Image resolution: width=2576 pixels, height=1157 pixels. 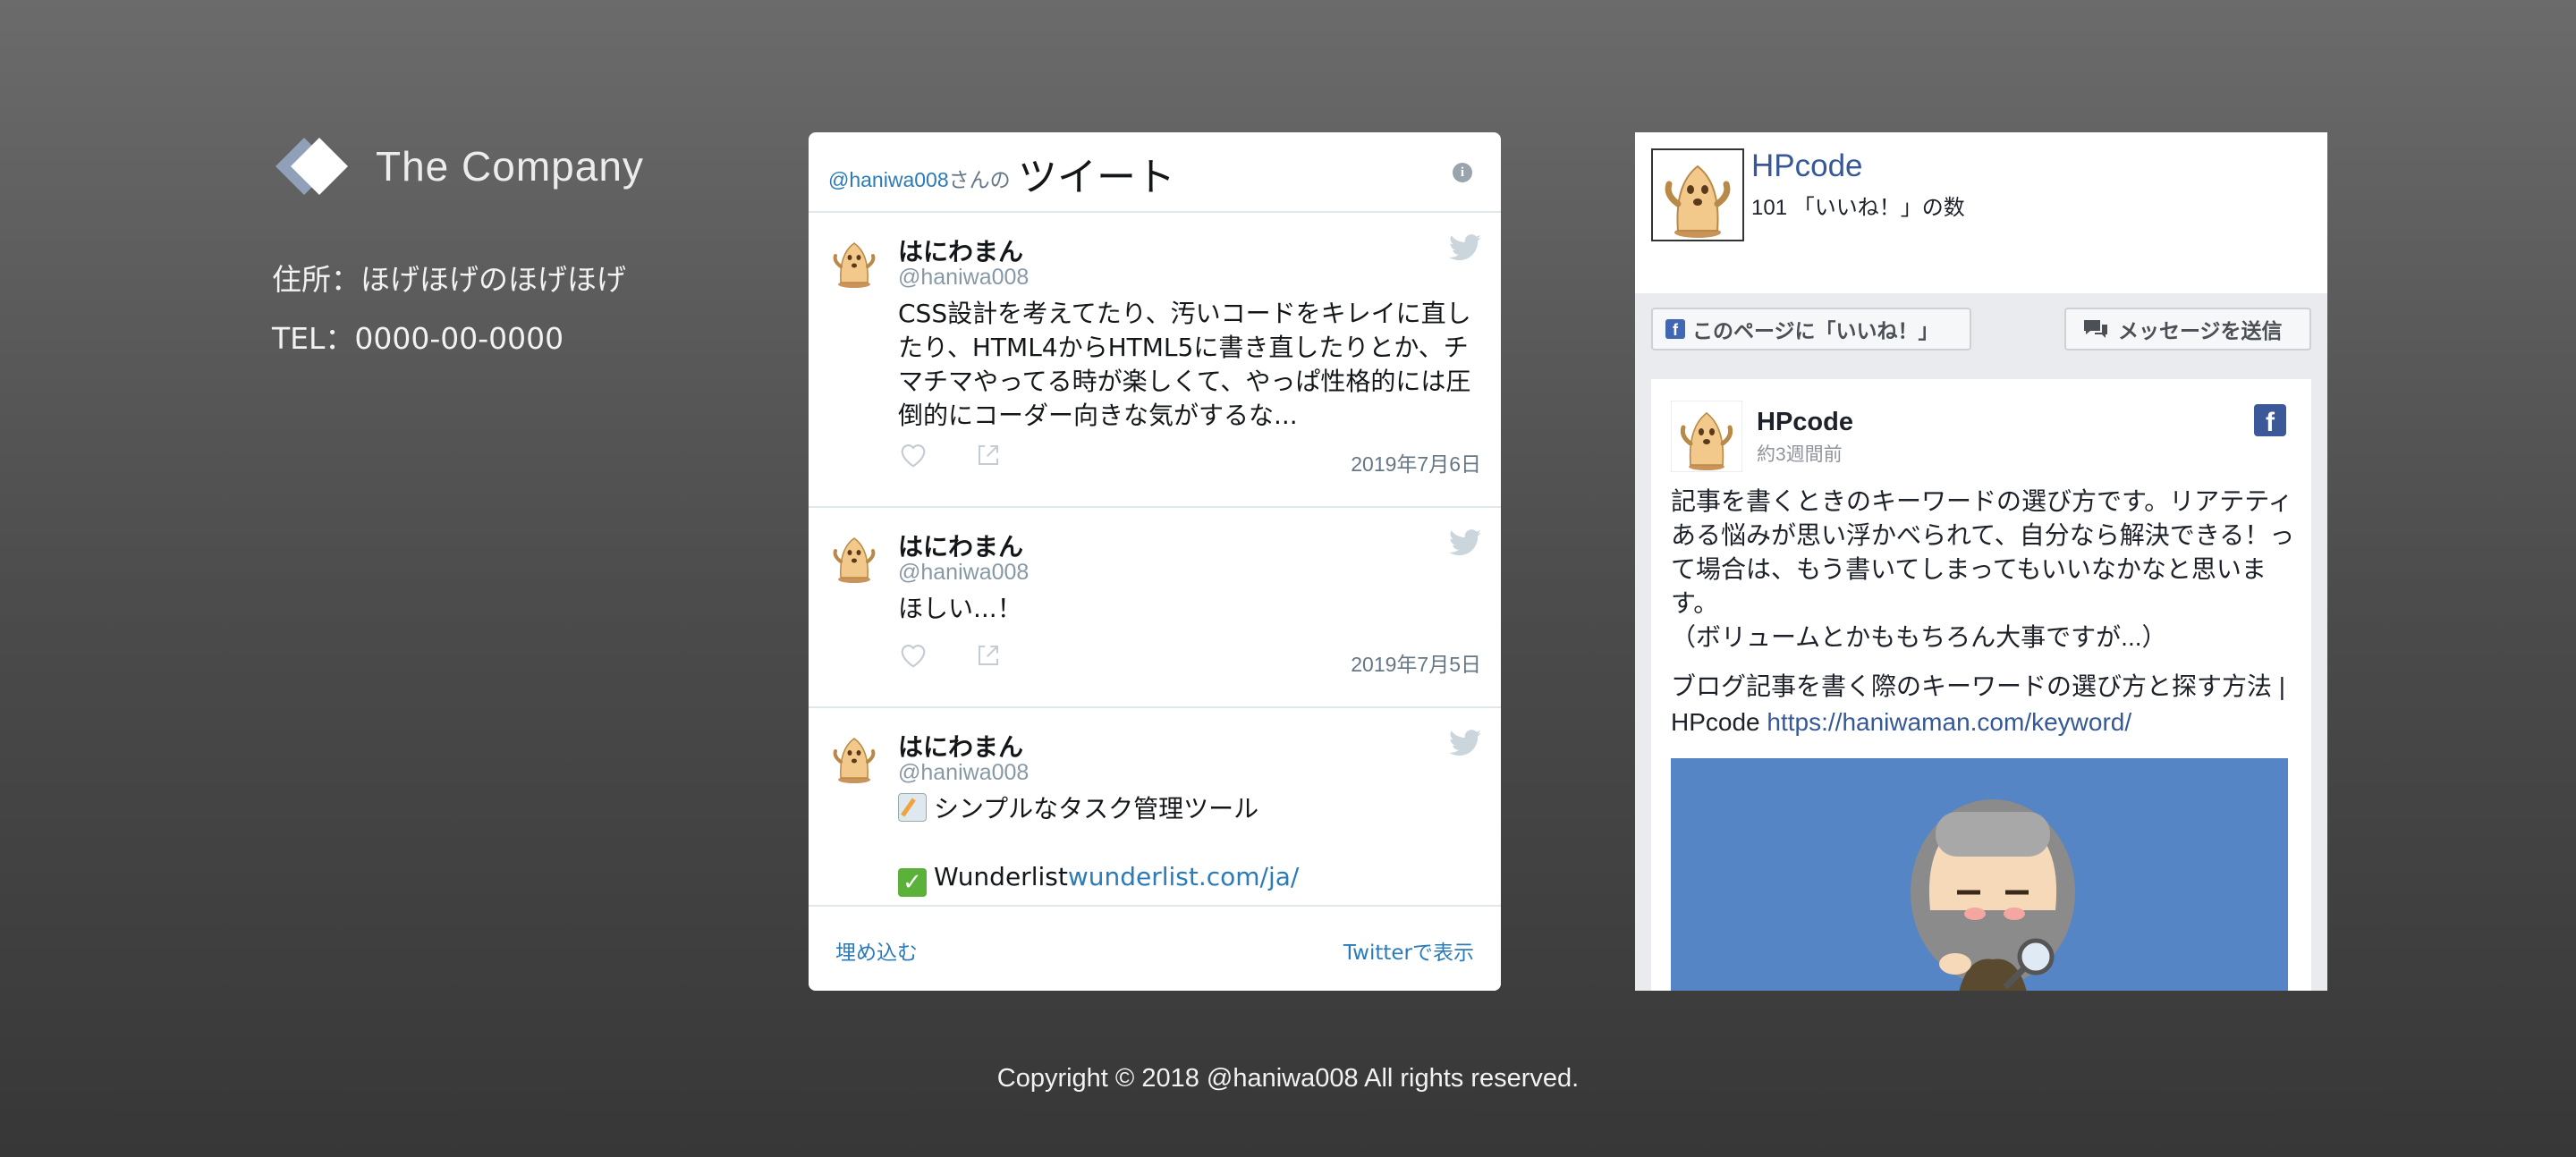 I want to click on tweet-line: シンプルなタスク管理ツール, so click(x=1190, y=809).